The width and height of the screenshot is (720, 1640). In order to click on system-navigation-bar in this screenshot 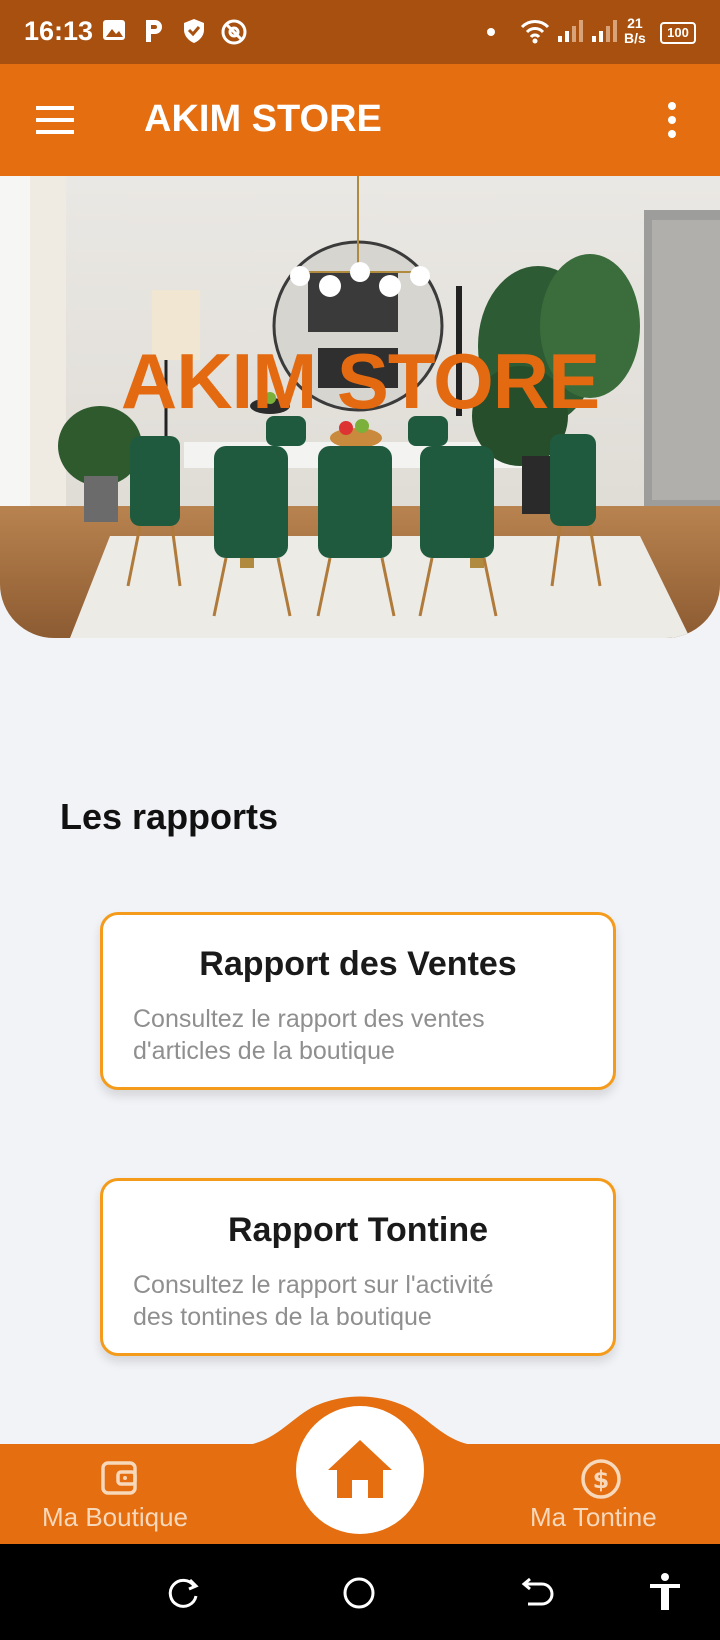, I will do `click(360, 1592)`.